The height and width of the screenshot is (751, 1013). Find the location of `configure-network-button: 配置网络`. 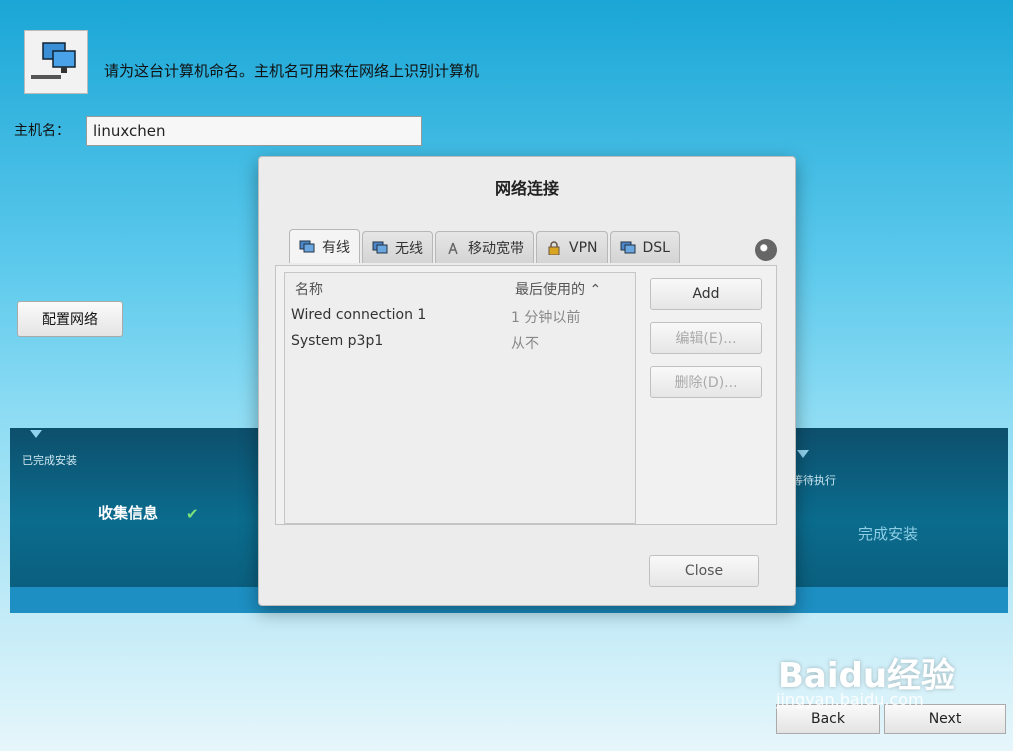

configure-network-button: 配置网络 is located at coordinates (70, 319).